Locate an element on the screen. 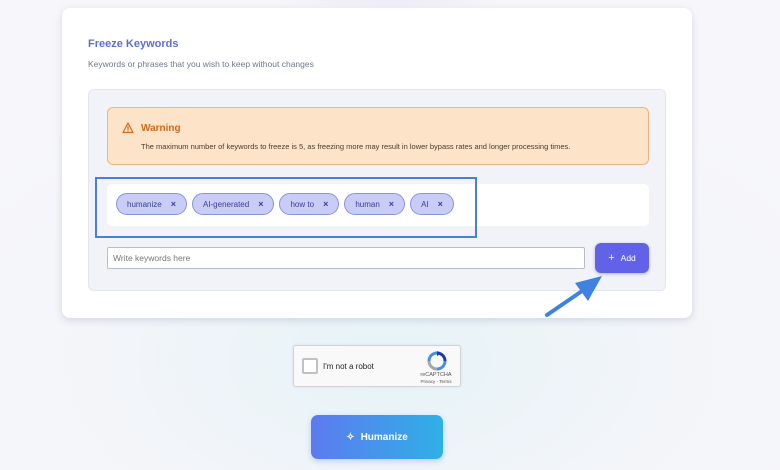 This screenshot has height=470, width=780. captcha-checkbox is located at coordinates (310, 366).